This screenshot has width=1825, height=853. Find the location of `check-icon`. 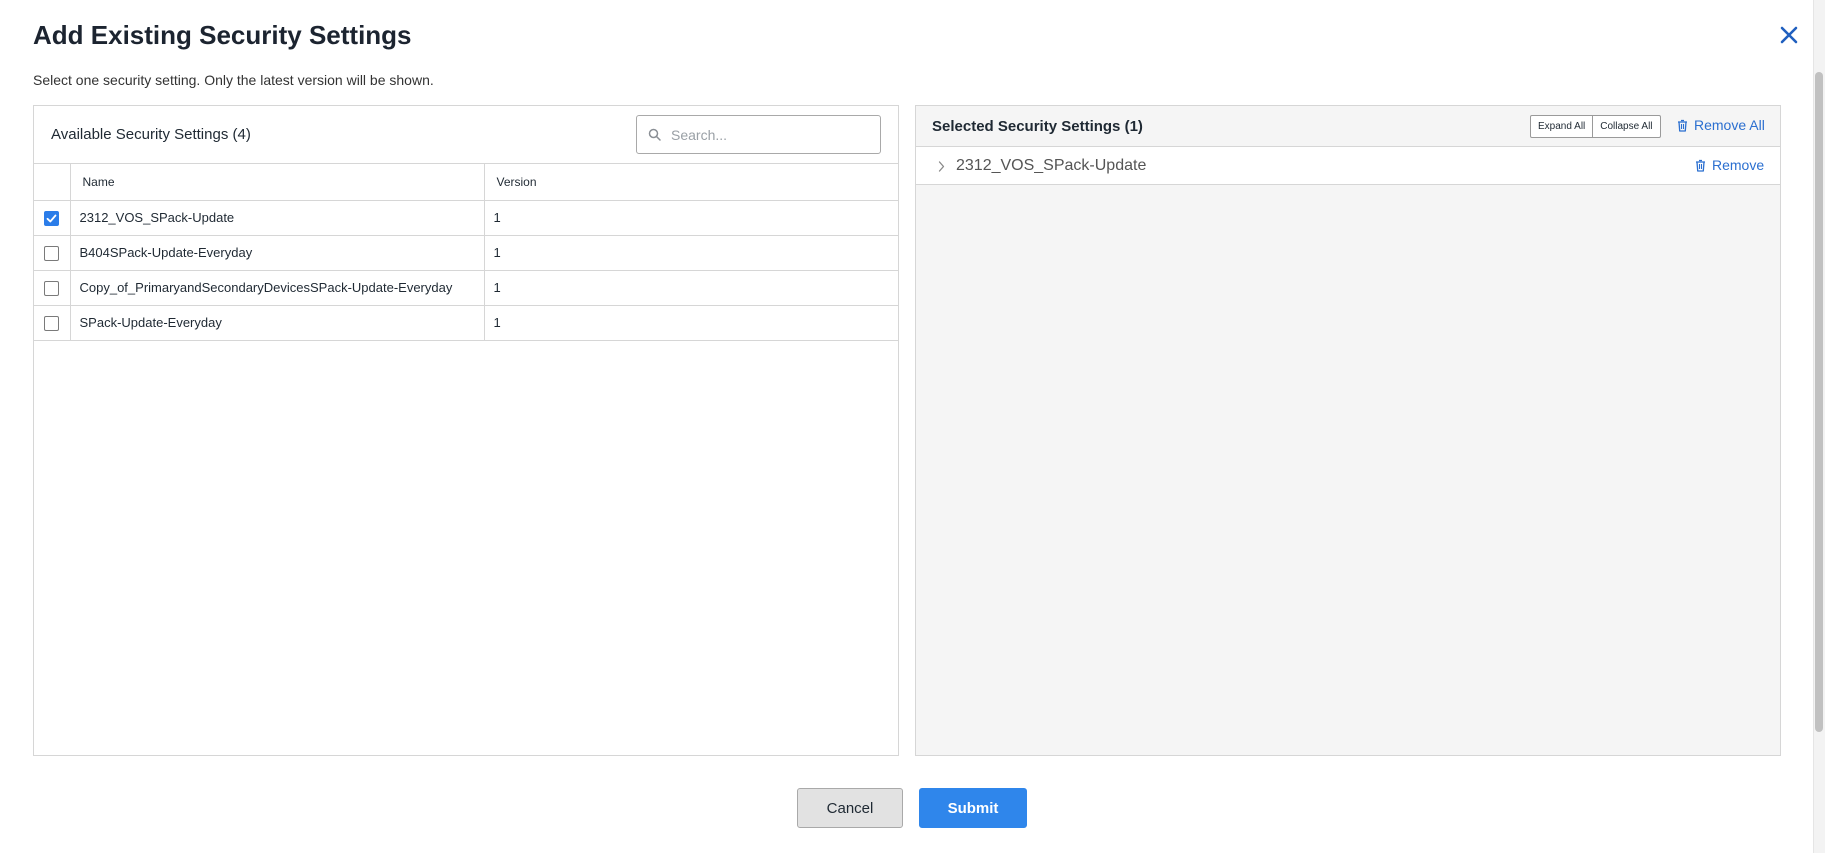

check-icon is located at coordinates (51, 218).